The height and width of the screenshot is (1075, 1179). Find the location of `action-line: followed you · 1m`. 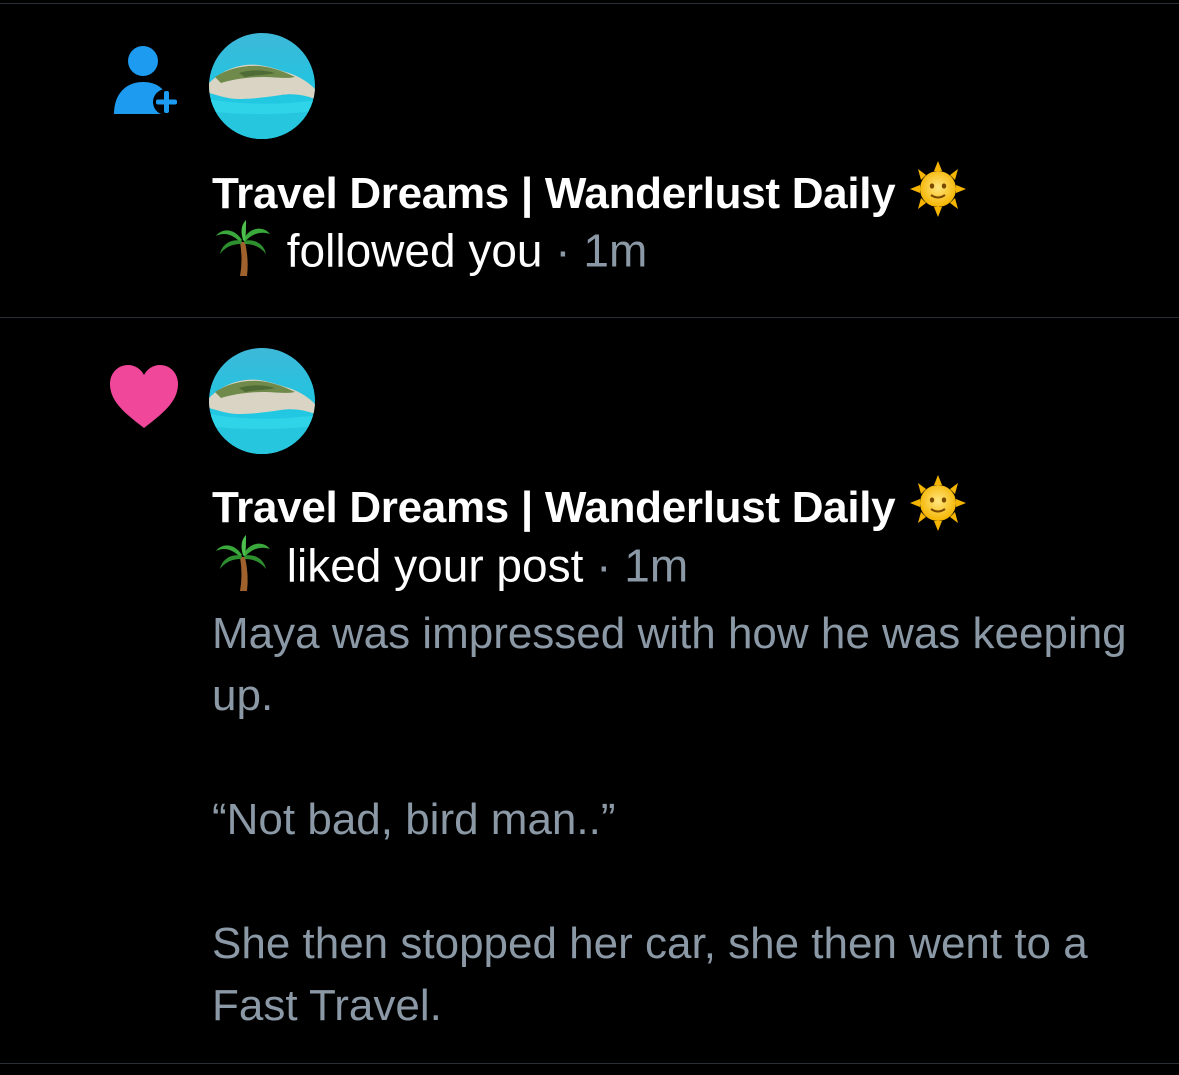

action-line: followed you · 1m is located at coordinates (429, 254).